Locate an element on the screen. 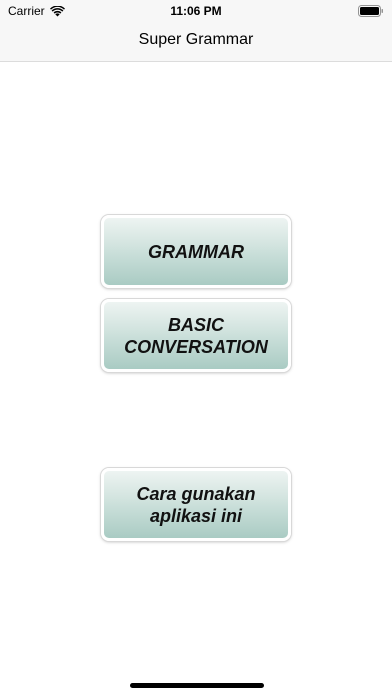  status-time: 11:06 PM is located at coordinates (196, 11).